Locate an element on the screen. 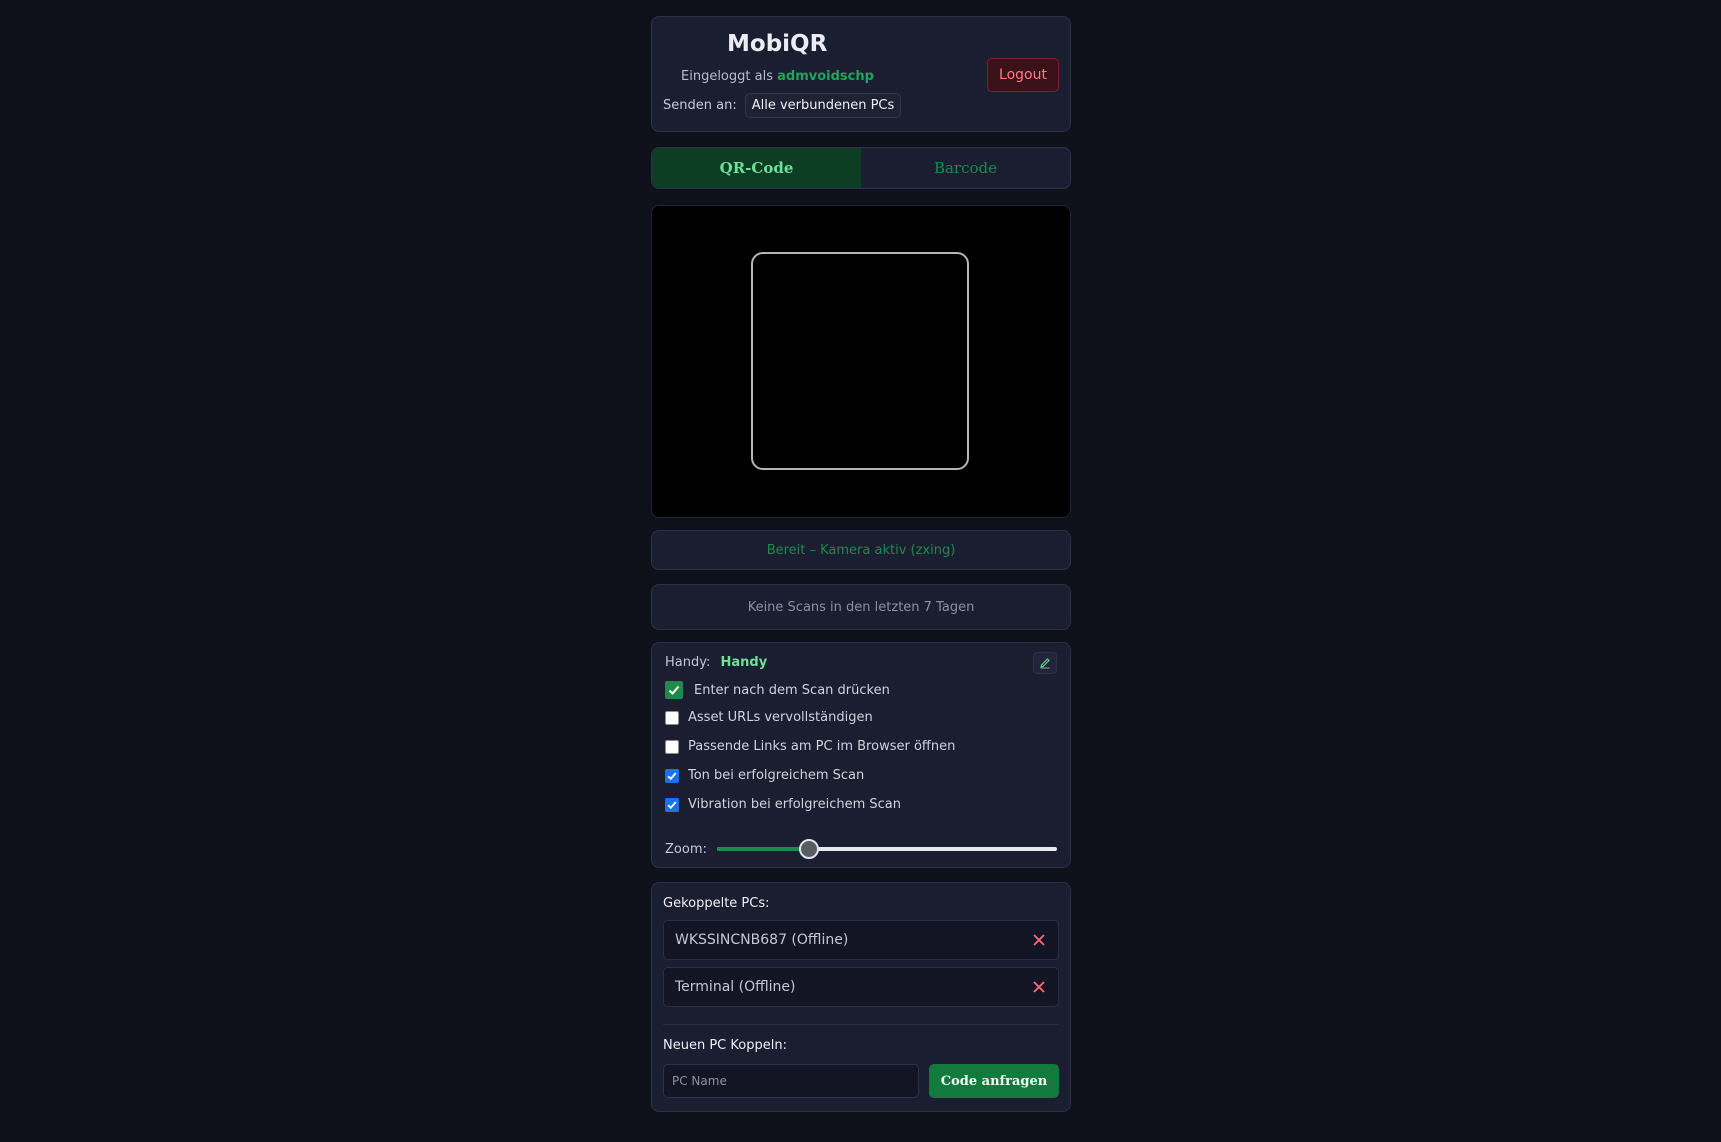  checkbox-vibration-on-scan is located at coordinates (672, 804).